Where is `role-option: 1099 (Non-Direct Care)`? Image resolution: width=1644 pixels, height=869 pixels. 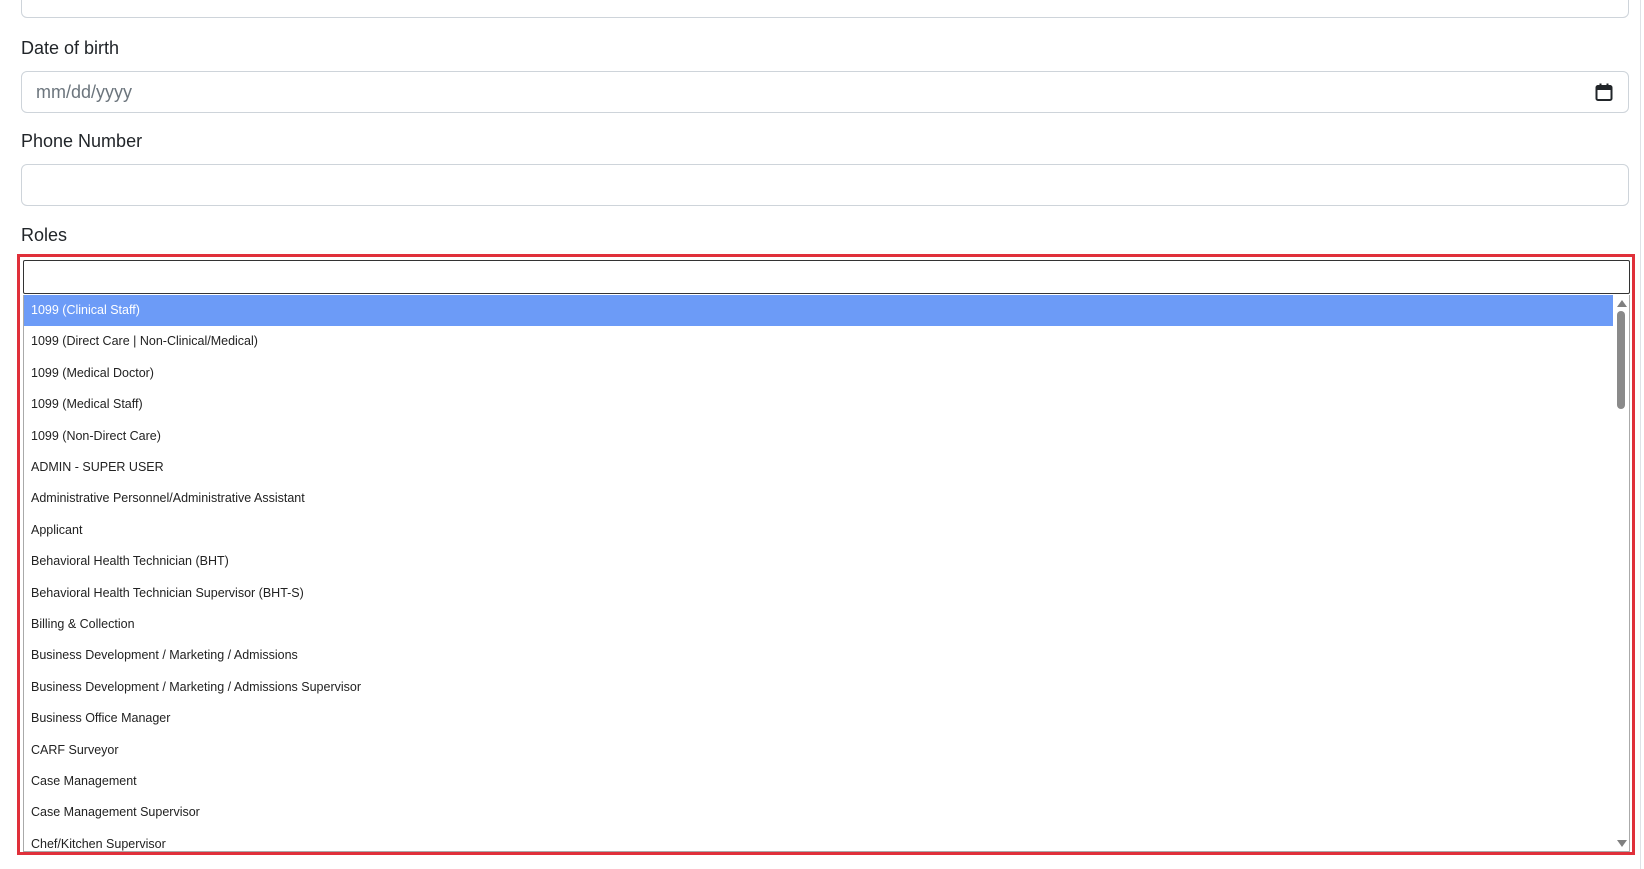 role-option: 1099 (Non-Direct Care) is located at coordinates (819, 436).